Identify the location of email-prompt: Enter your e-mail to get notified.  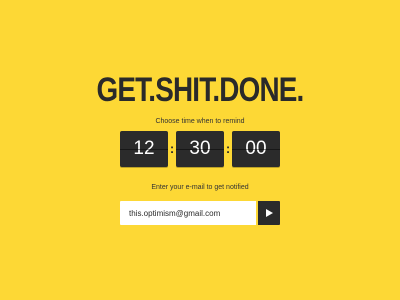
(200, 187).